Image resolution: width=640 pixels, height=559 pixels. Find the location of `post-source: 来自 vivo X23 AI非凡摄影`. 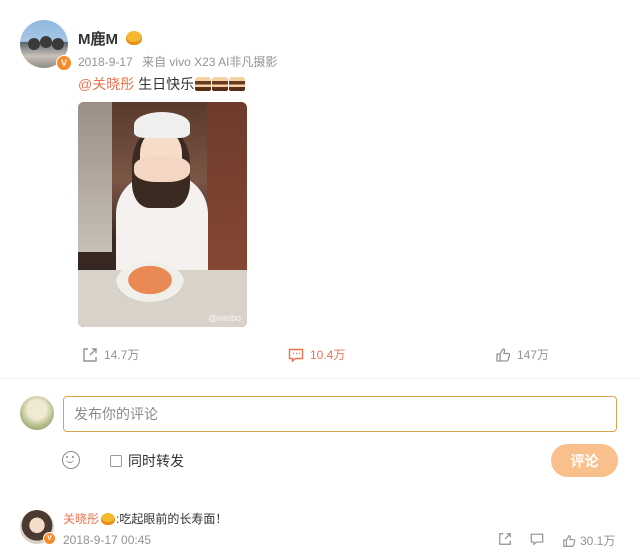

post-source: 来自 vivo X23 AI非凡摄影 is located at coordinates (210, 62).